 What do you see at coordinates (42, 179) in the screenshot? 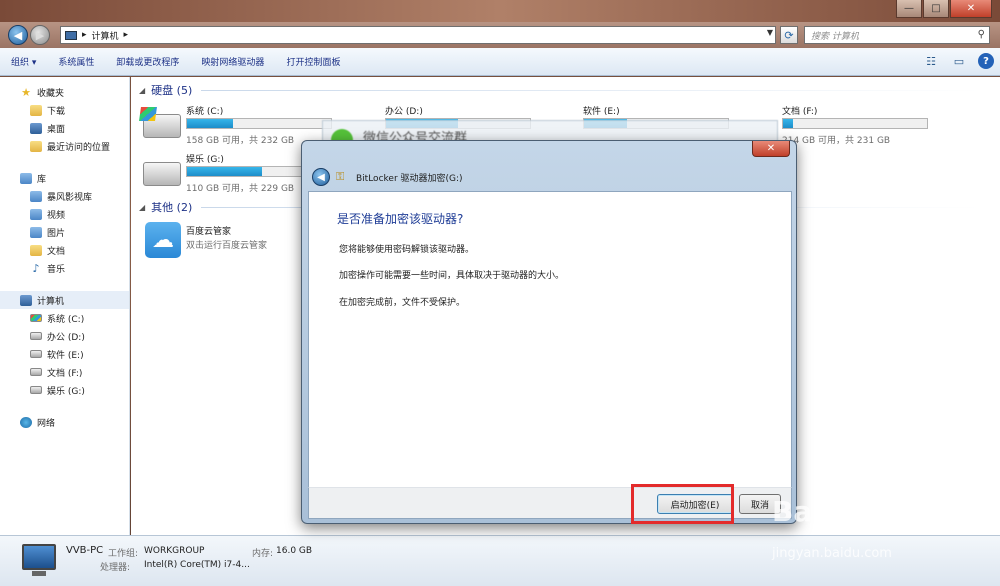
I see `nav-label: 库` at bounding box center [42, 179].